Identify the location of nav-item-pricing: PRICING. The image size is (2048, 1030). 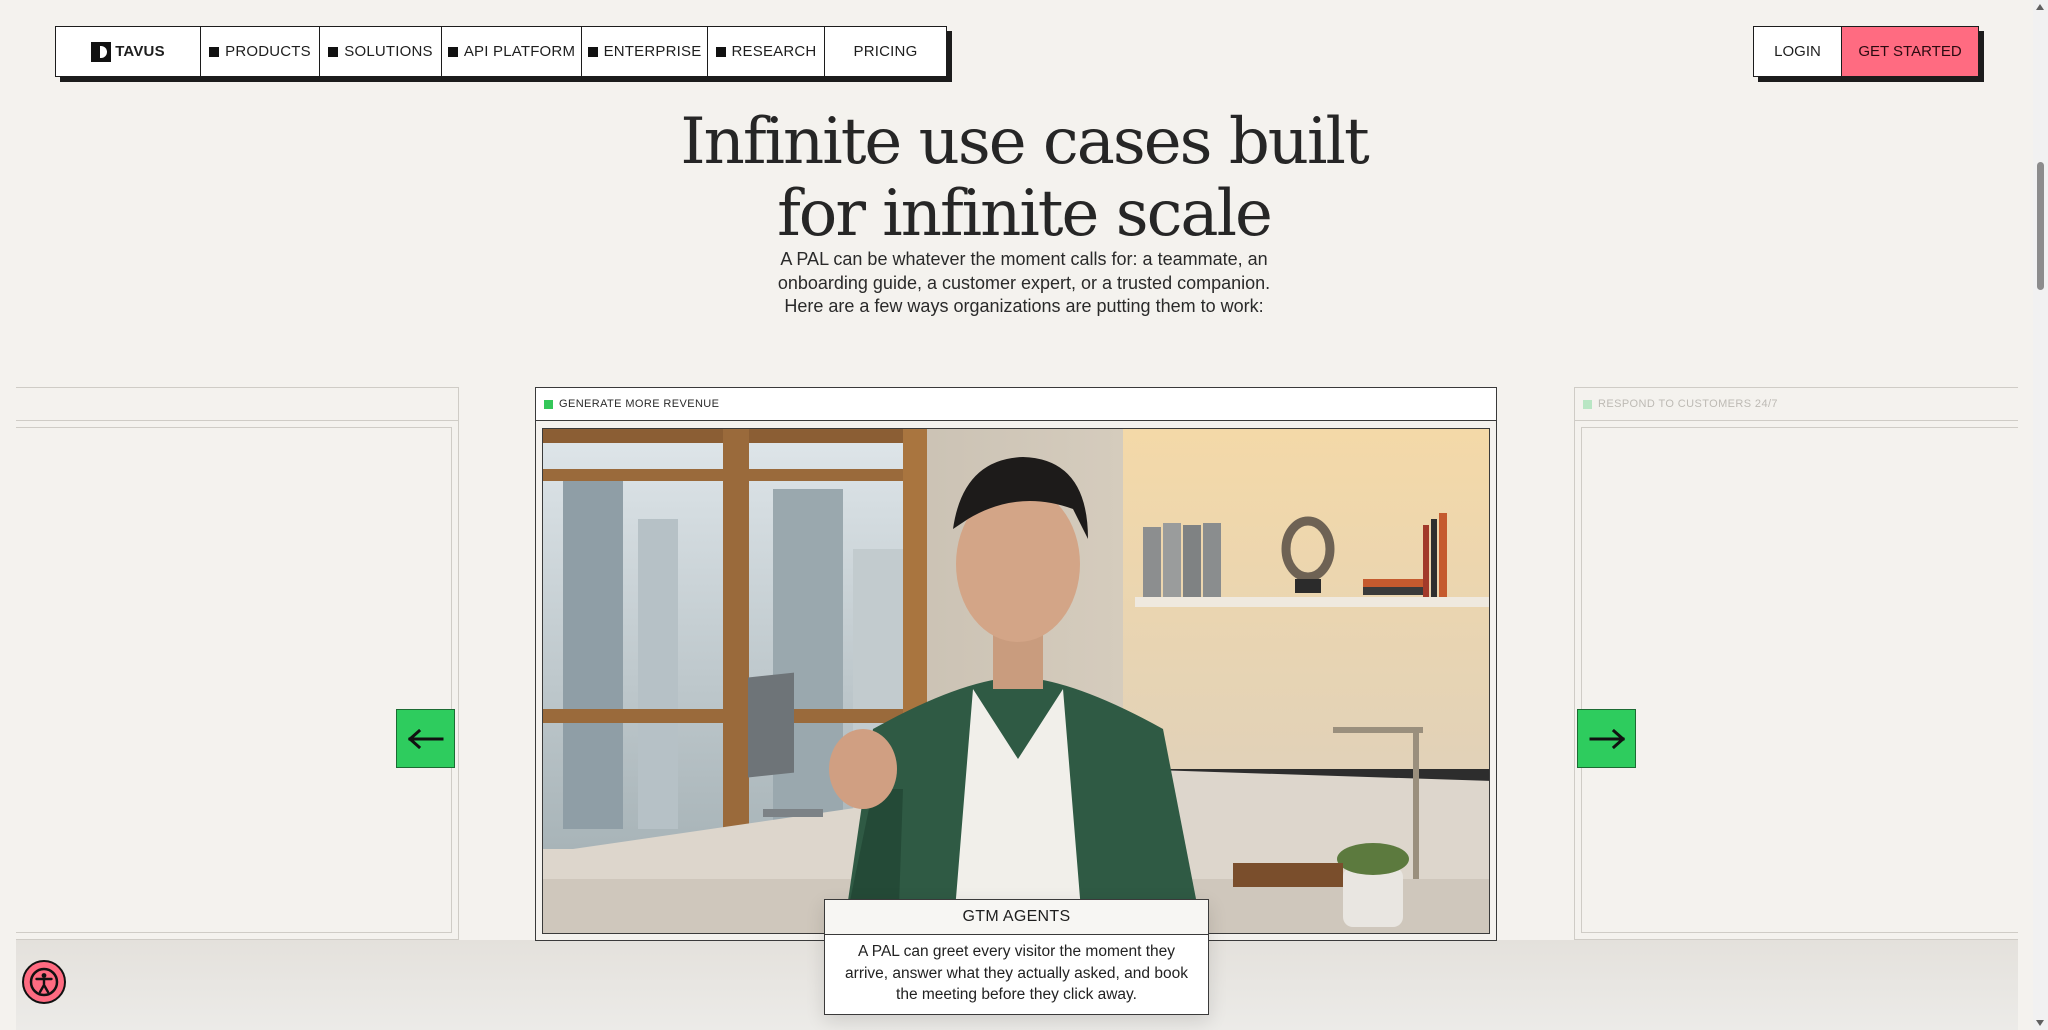
(885, 51).